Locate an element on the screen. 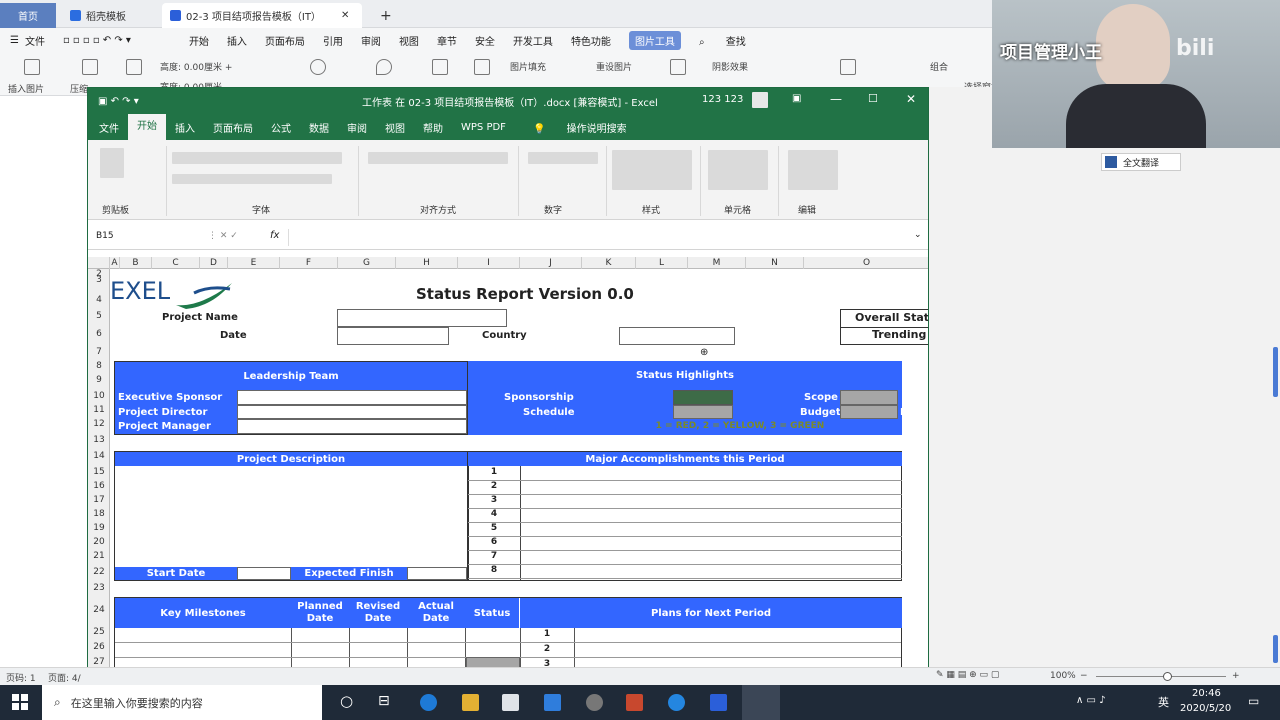  quick-access-toolbar: ▣ ↶ ↷ ▾ is located at coordinates (118, 101).